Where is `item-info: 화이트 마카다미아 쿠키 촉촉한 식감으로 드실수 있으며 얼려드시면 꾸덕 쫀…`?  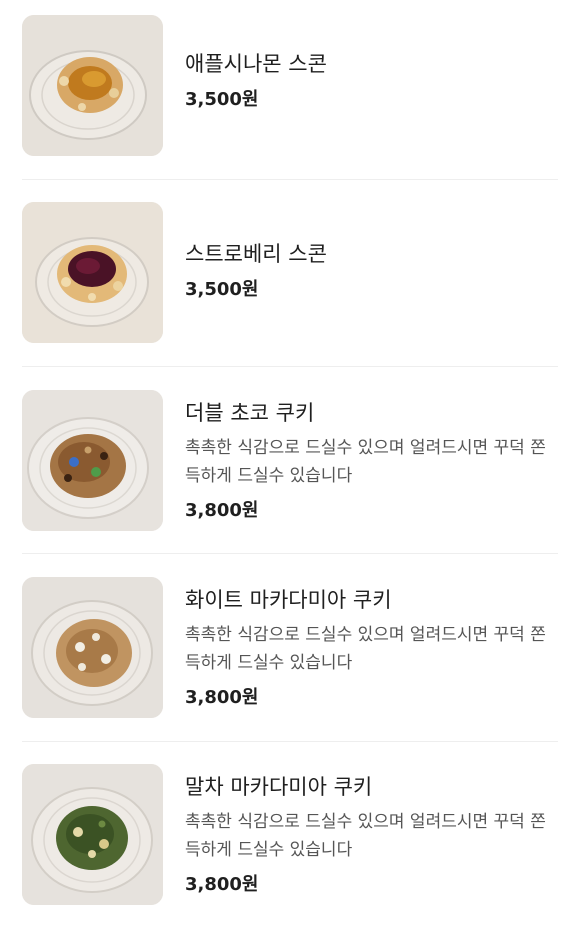 item-info: 화이트 마카다미아 쿠키 촉촉한 식감으로 드실수 있으며 얼려드시면 꾸덕 쫀… is located at coordinates (371, 648).